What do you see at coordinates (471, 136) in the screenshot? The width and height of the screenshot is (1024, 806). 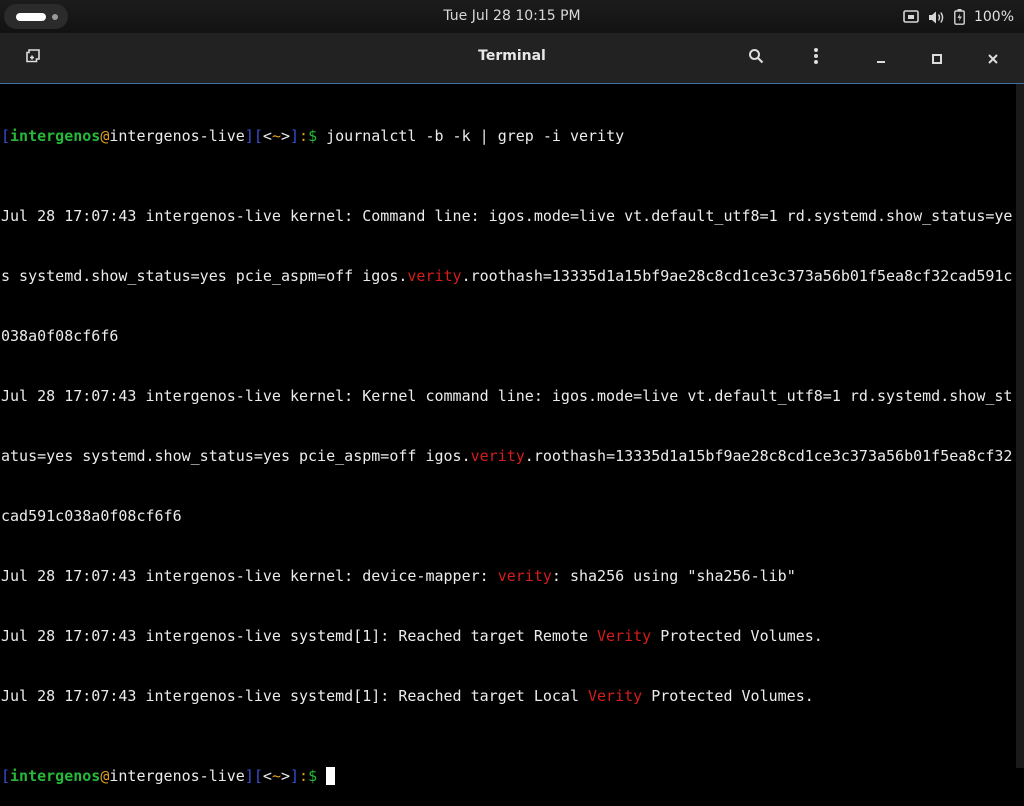 I see `command-text: journalctl -b -k | grep -i verity` at bounding box center [471, 136].